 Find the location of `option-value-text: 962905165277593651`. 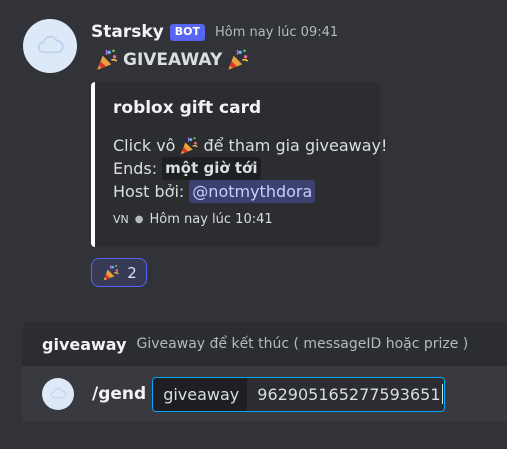

option-value-text: 962905165277593651 is located at coordinates (349, 394).